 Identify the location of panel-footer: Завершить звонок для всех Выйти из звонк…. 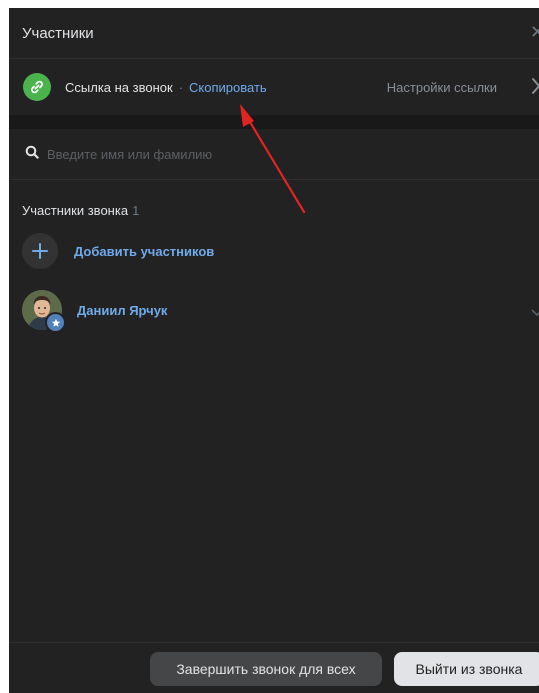
(274, 667).